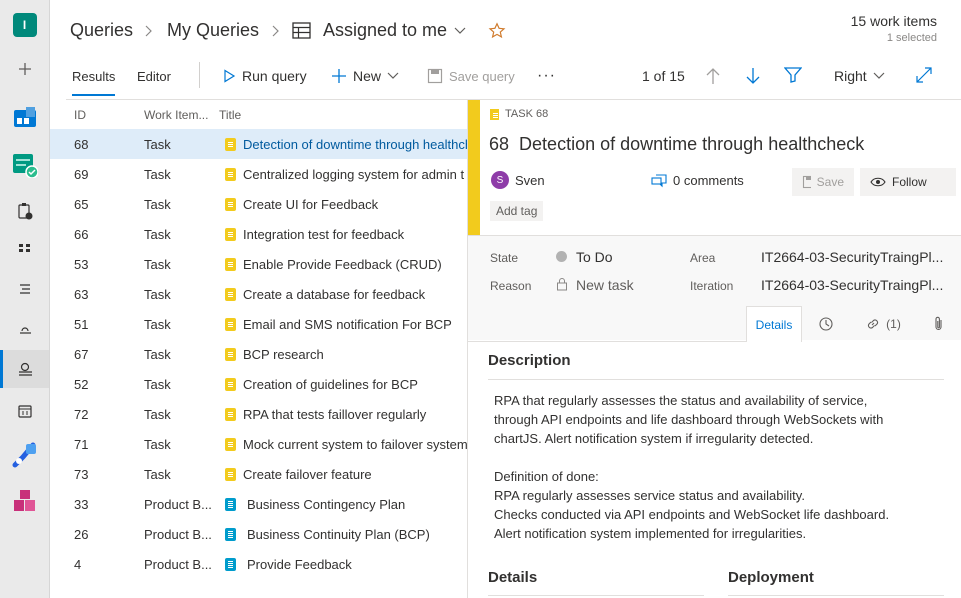  What do you see at coordinates (80, 115) in the screenshot?
I see `column-header-id: ID` at bounding box center [80, 115].